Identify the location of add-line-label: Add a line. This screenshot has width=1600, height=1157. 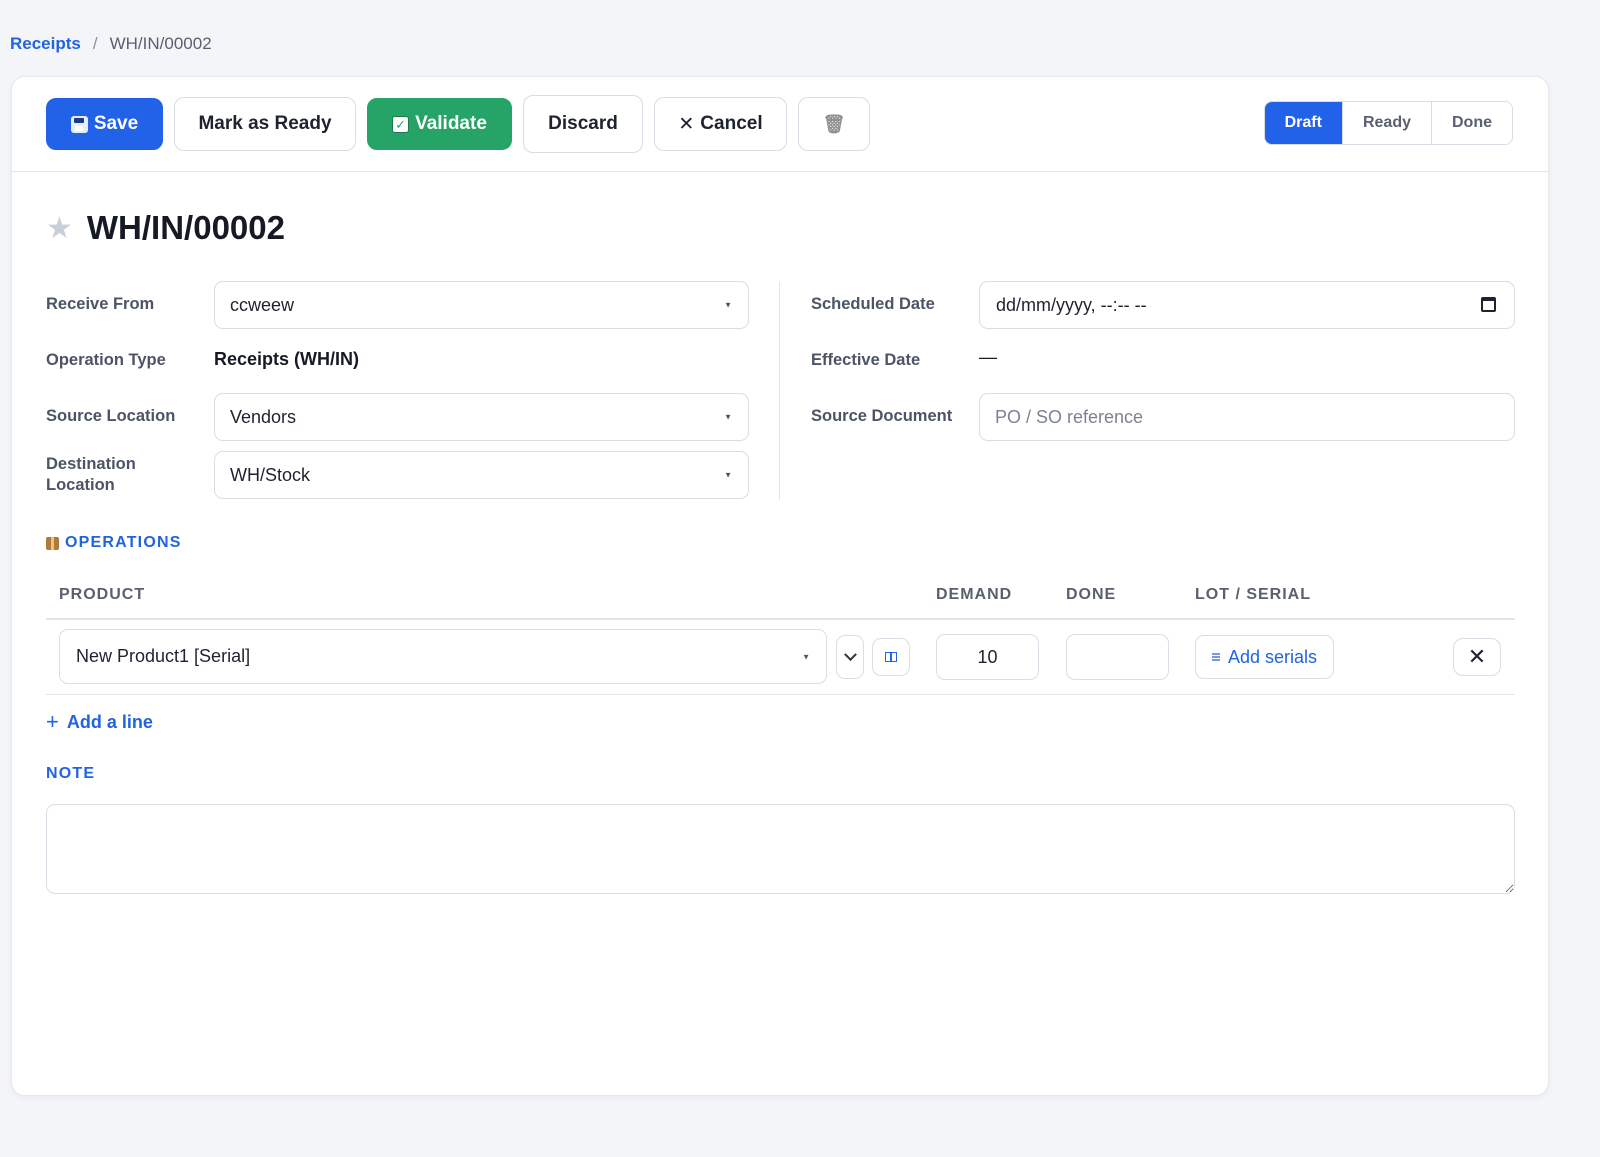
(109, 721).